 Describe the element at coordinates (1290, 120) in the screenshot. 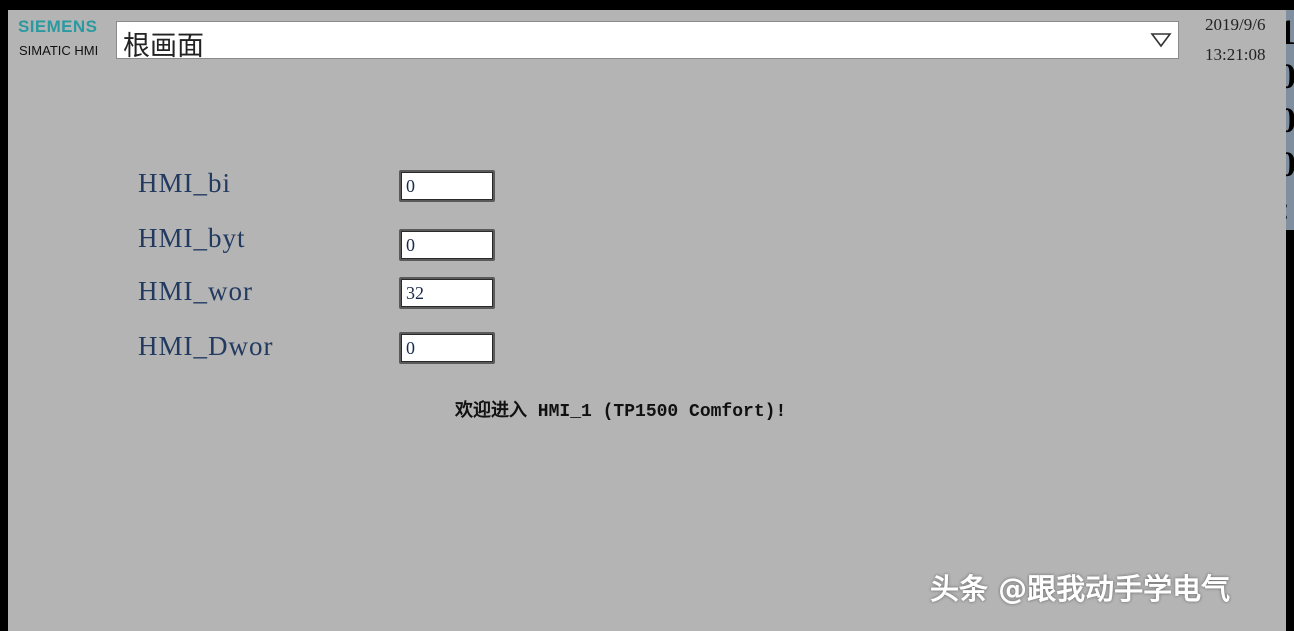

I see `side-scroll-strip: 1000:` at that location.